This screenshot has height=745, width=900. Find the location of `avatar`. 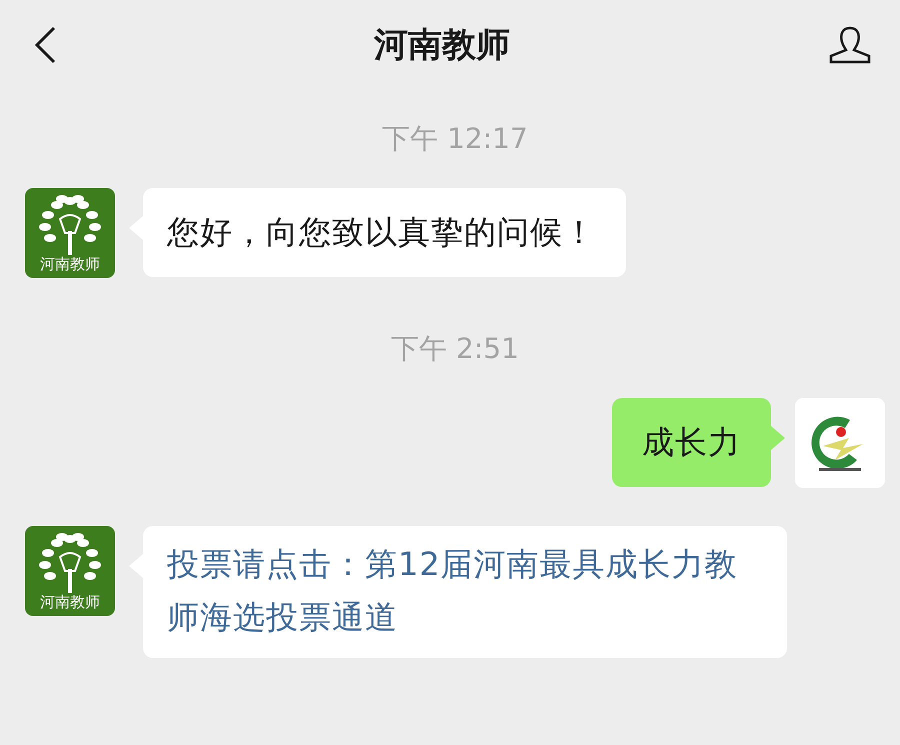

avatar is located at coordinates (840, 443).